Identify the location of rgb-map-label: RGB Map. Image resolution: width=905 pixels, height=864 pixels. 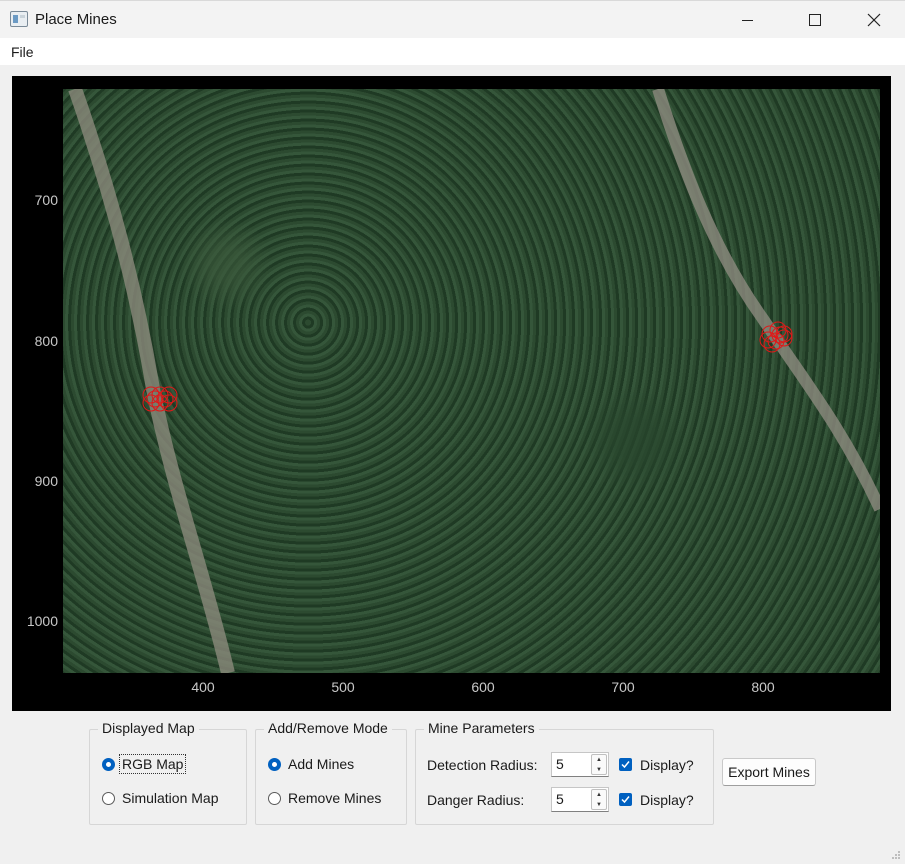
(152, 764).